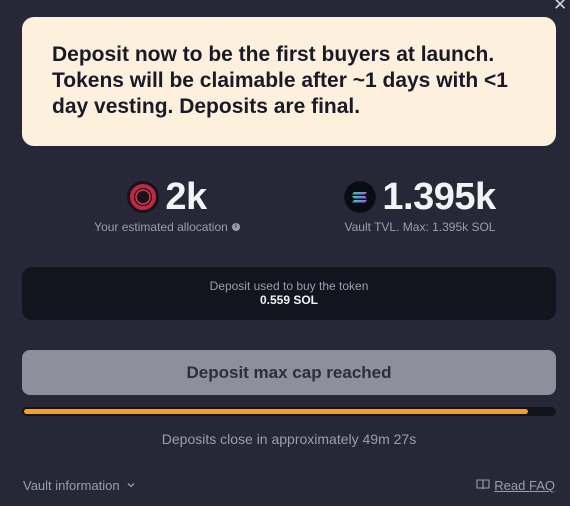 Image resolution: width=570 pixels, height=506 pixels. Describe the element at coordinates (276, 411) in the screenshot. I see `progress-fill` at that location.